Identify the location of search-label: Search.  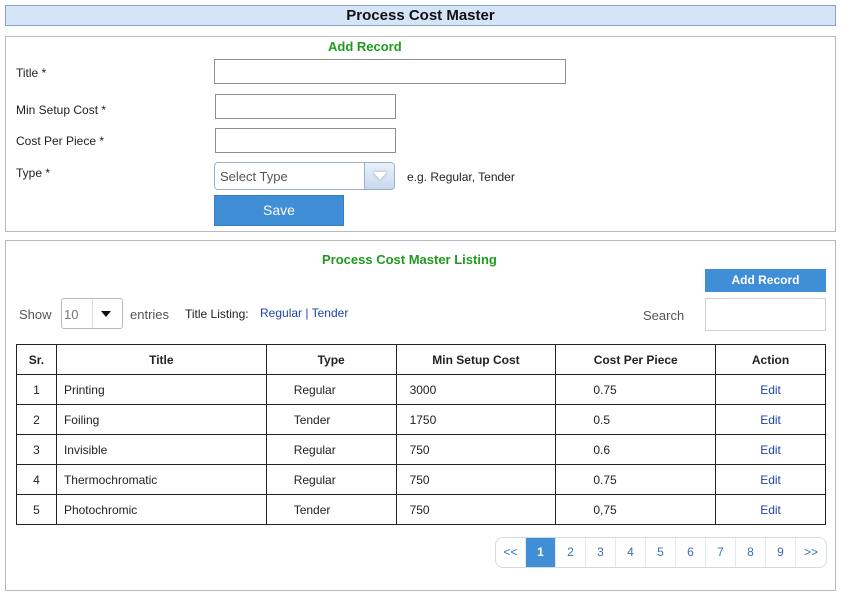
(664, 315).